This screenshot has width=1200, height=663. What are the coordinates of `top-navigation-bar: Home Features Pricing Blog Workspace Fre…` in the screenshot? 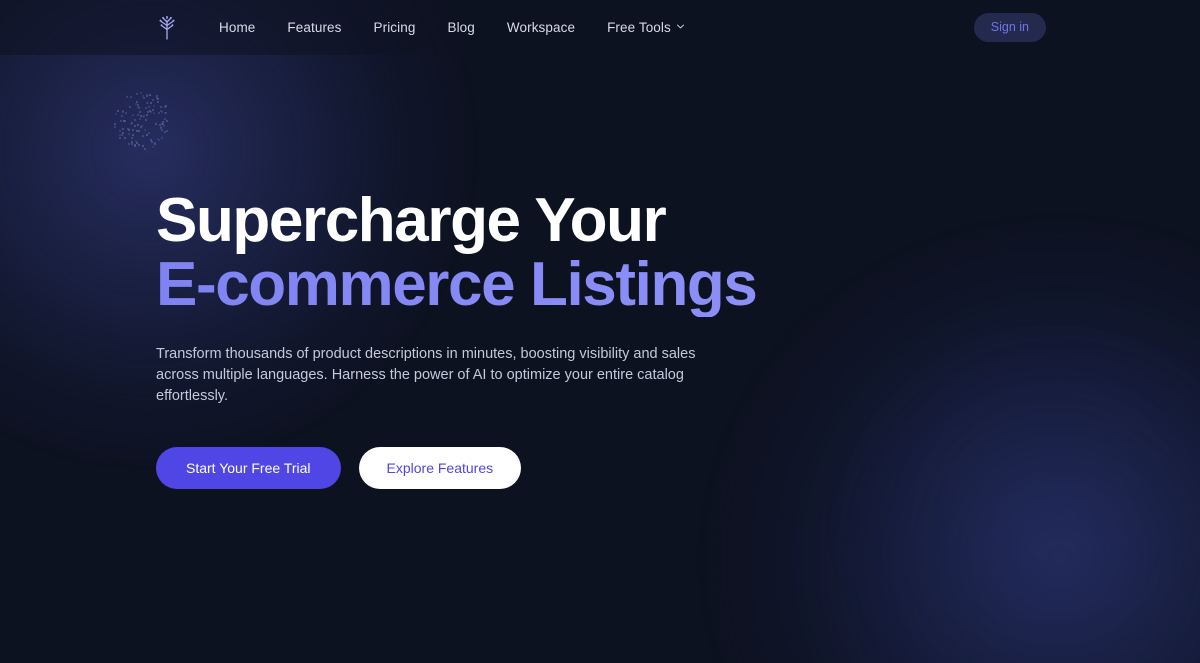 It's located at (600, 27).